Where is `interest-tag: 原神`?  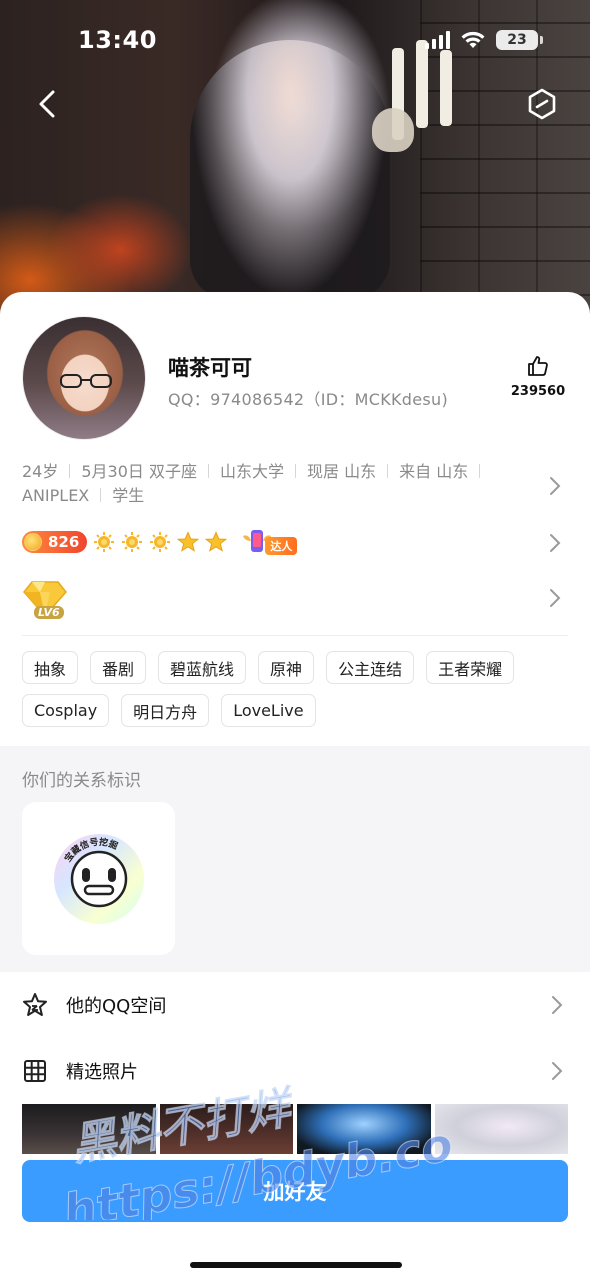 interest-tag: 原神 is located at coordinates (286, 667).